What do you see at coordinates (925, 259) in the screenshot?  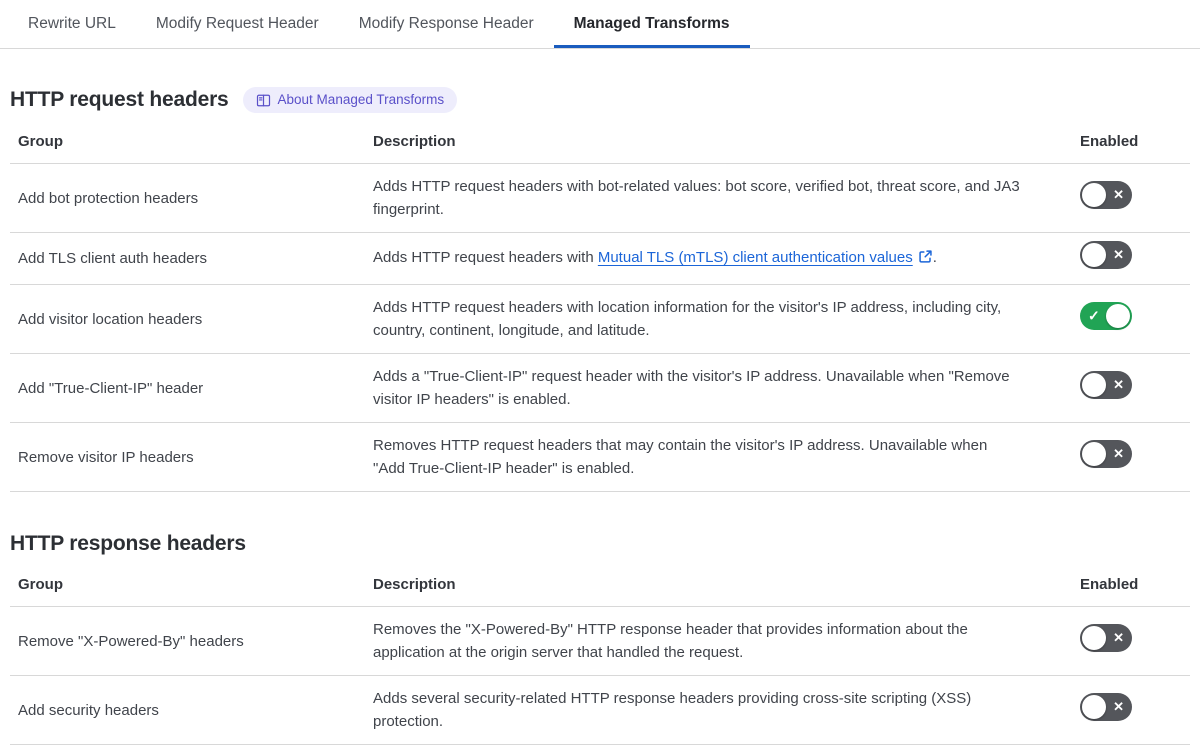 I see `external-link-icon` at bounding box center [925, 259].